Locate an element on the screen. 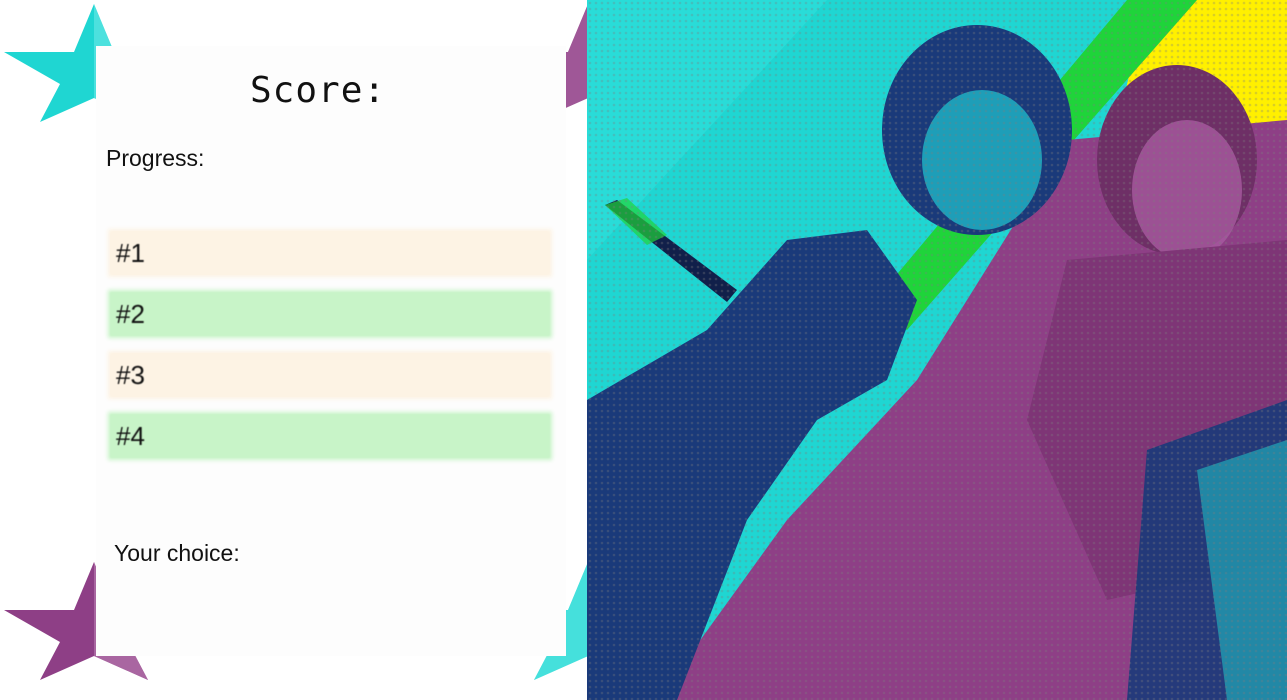 Image resolution: width=1287 pixels, height=700 pixels. progress-row-label: #1 is located at coordinates (130, 252).